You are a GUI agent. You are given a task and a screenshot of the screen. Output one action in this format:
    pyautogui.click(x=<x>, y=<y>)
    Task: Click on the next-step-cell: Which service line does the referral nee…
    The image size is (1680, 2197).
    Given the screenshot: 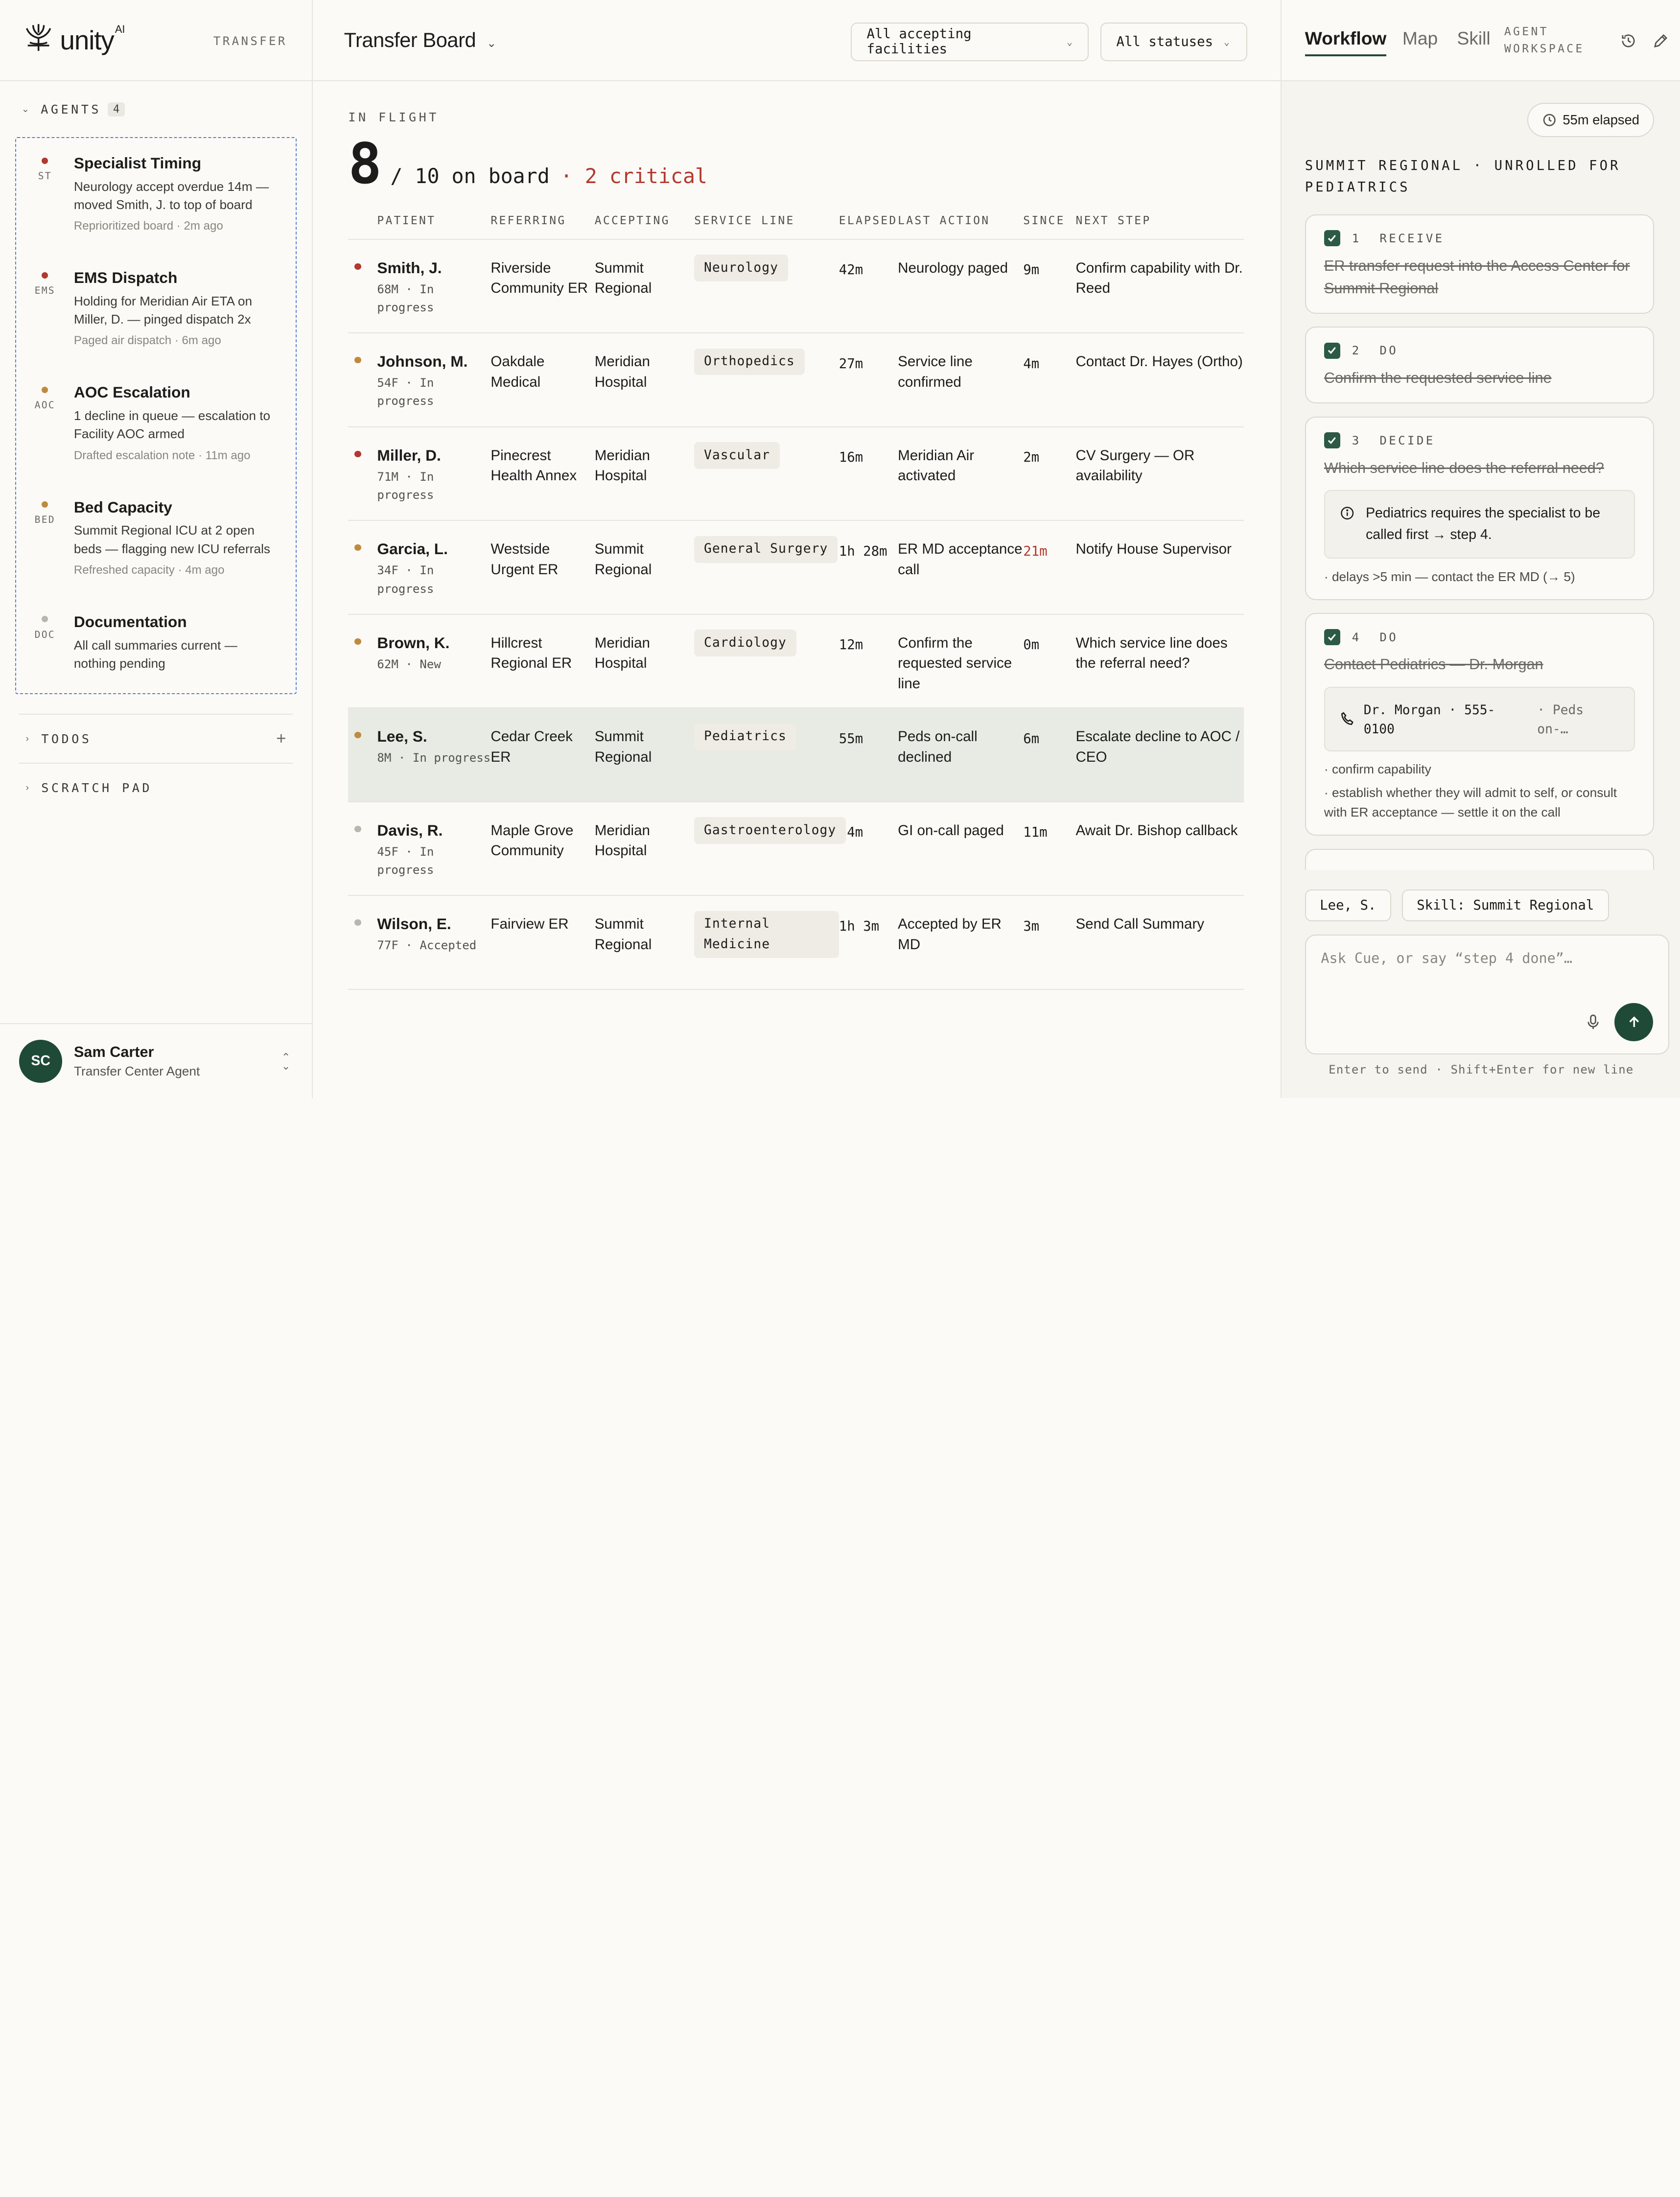 What is the action you would take?
    pyautogui.click(x=1159, y=661)
    